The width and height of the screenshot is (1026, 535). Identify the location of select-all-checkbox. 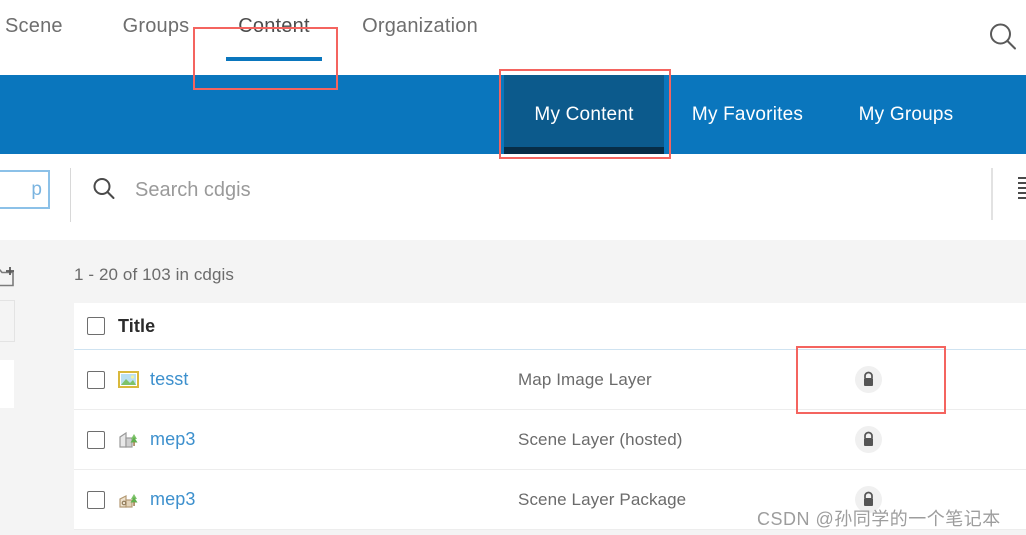
(96, 326).